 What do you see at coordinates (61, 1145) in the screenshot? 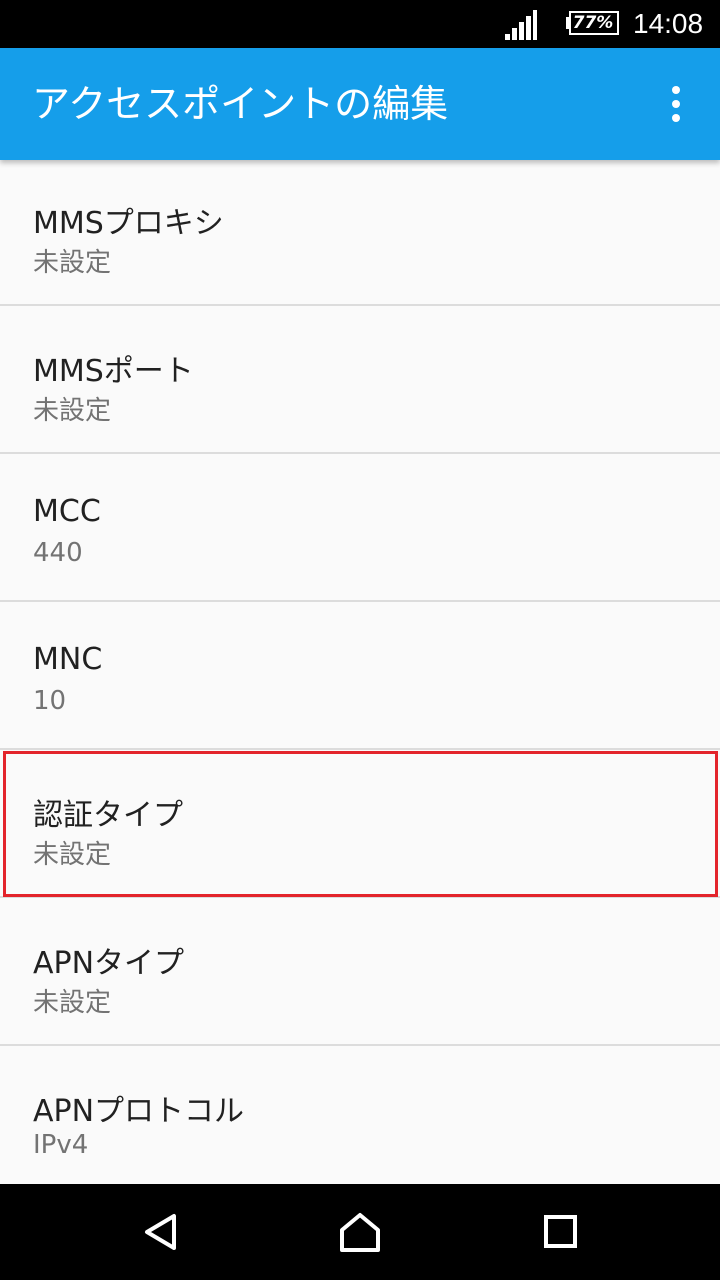
I see `setting-summary: IPv4` at bounding box center [61, 1145].